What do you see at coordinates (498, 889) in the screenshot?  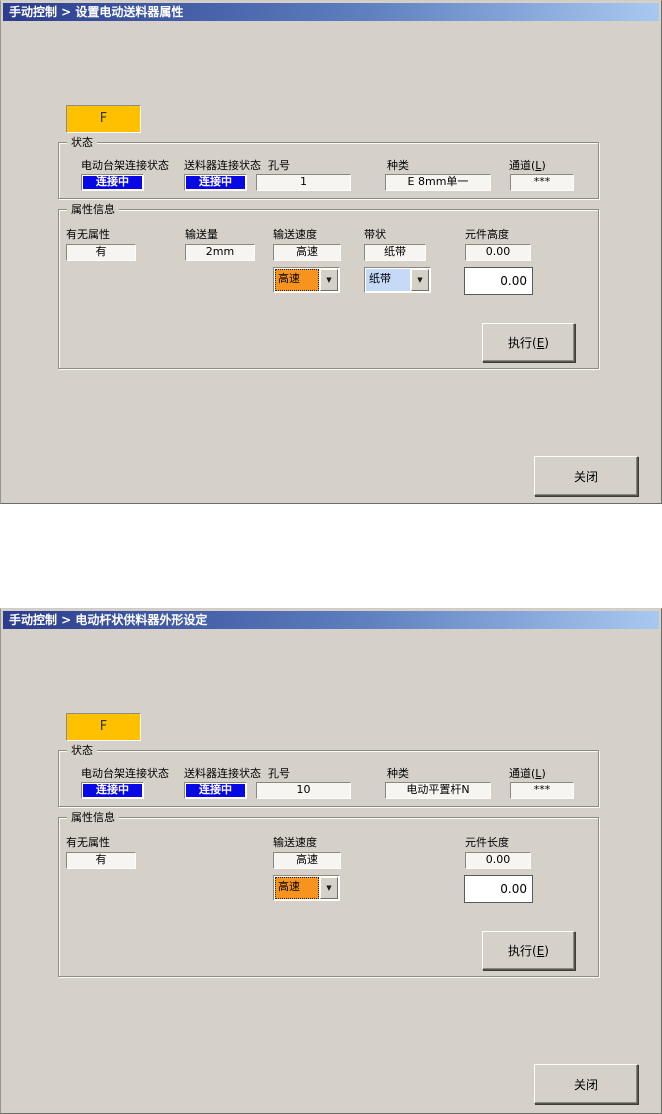 I see `component-length-input` at bounding box center [498, 889].